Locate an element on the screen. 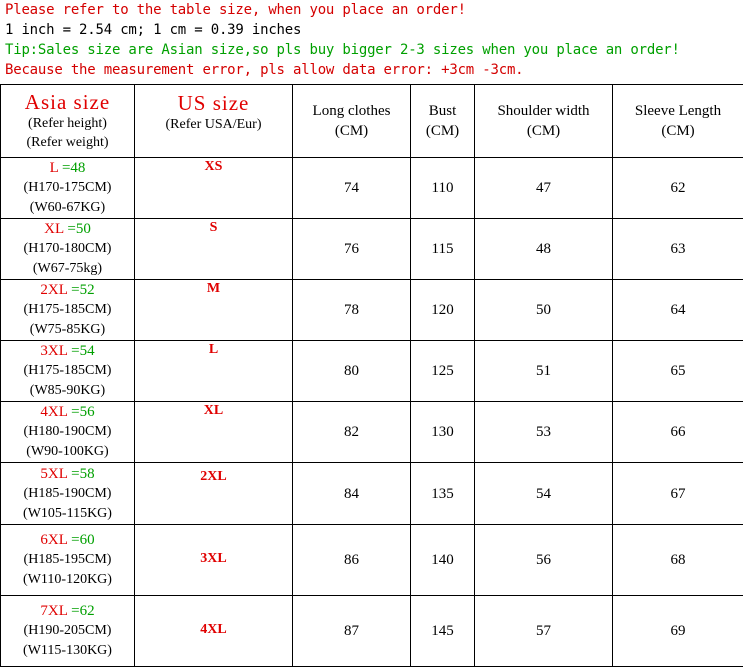  height-range: (H190-205CM) is located at coordinates (67, 631).